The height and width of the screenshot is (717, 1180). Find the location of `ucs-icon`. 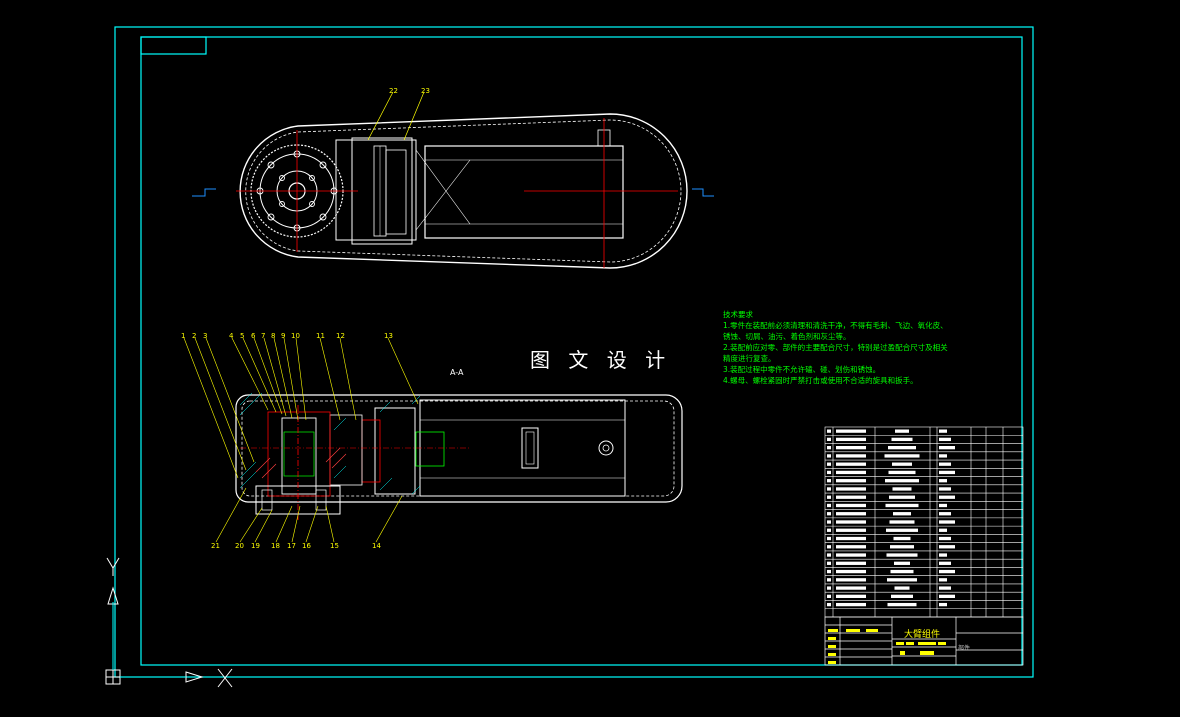

ucs-icon is located at coordinates (169, 622).